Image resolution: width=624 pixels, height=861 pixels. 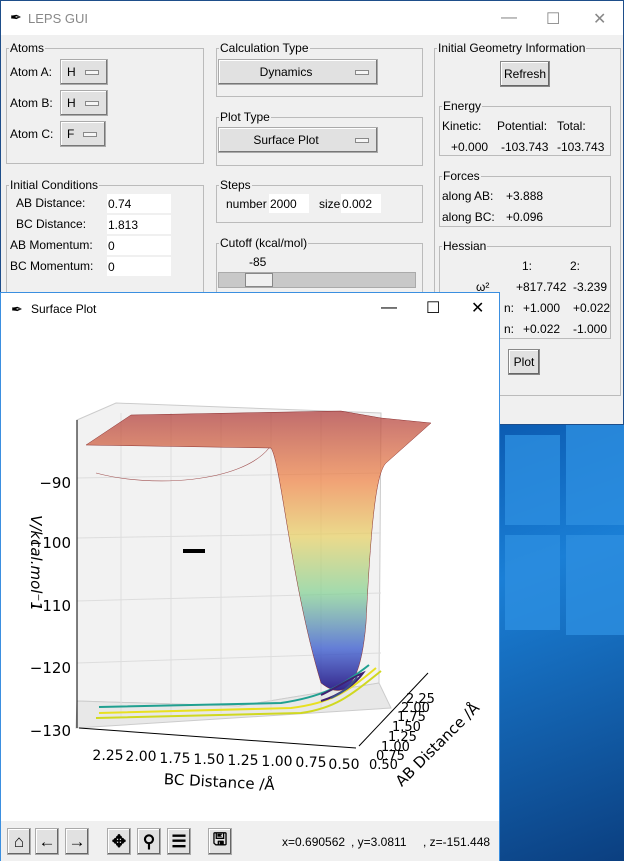 What do you see at coordinates (225, 760) in the screenshot?
I see `x-tick-labels: 2.25 2.00 1.75 1.50 1.25 1.00 0.75 0.50` at bounding box center [225, 760].